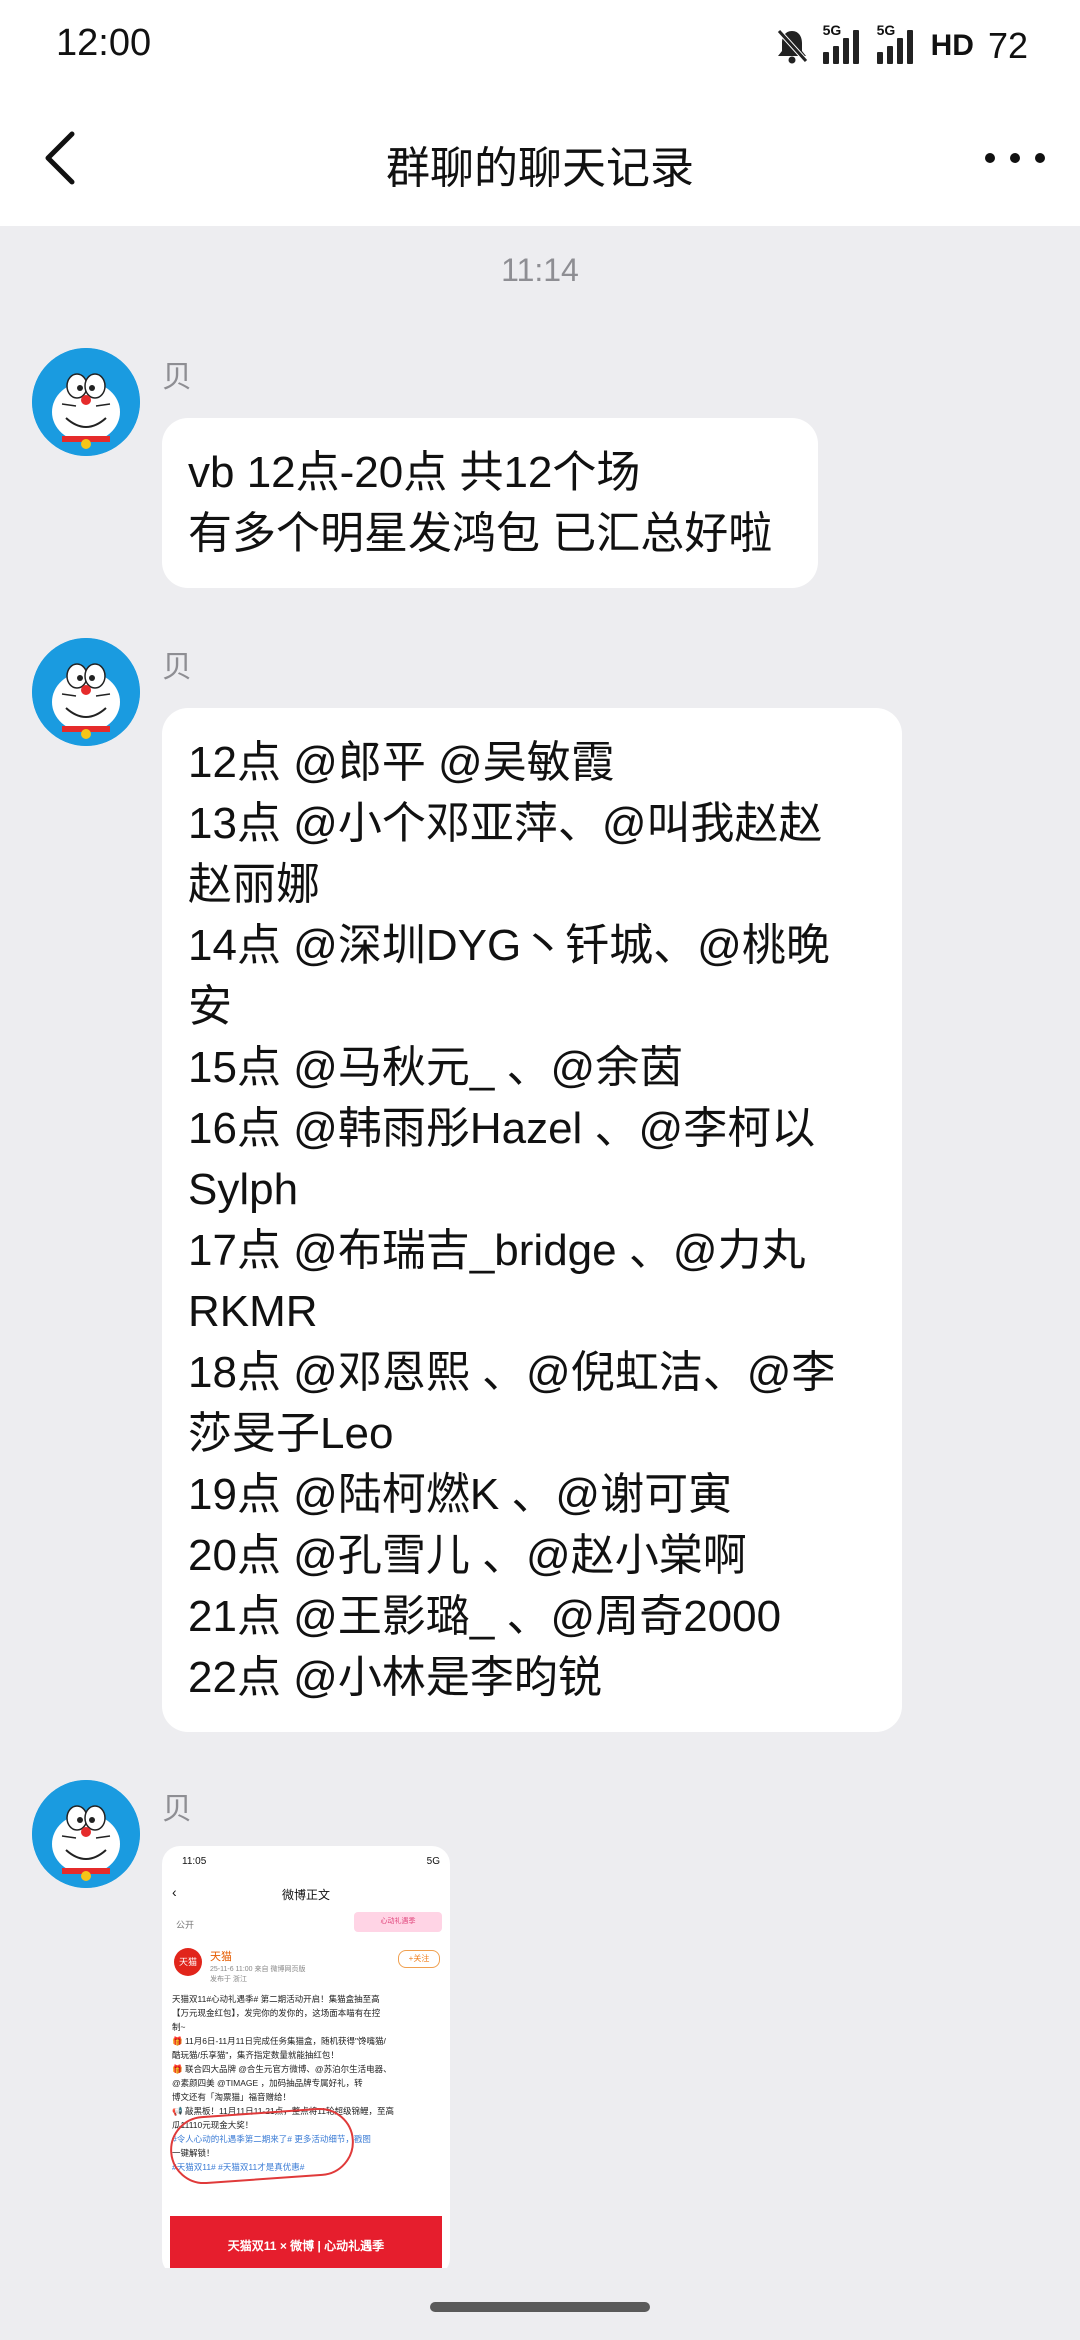 This screenshot has height=2340, width=1080. What do you see at coordinates (540, 168) in the screenshot?
I see `page-title: 群聊的聊天记录` at bounding box center [540, 168].